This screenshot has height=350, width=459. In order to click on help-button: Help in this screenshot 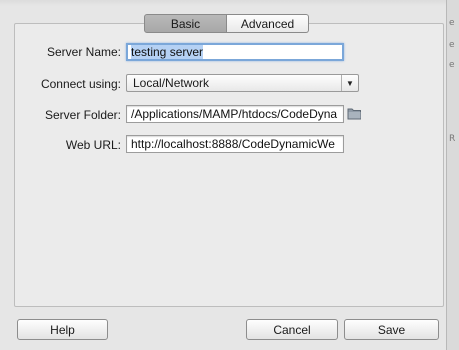, I will do `click(62, 329)`.